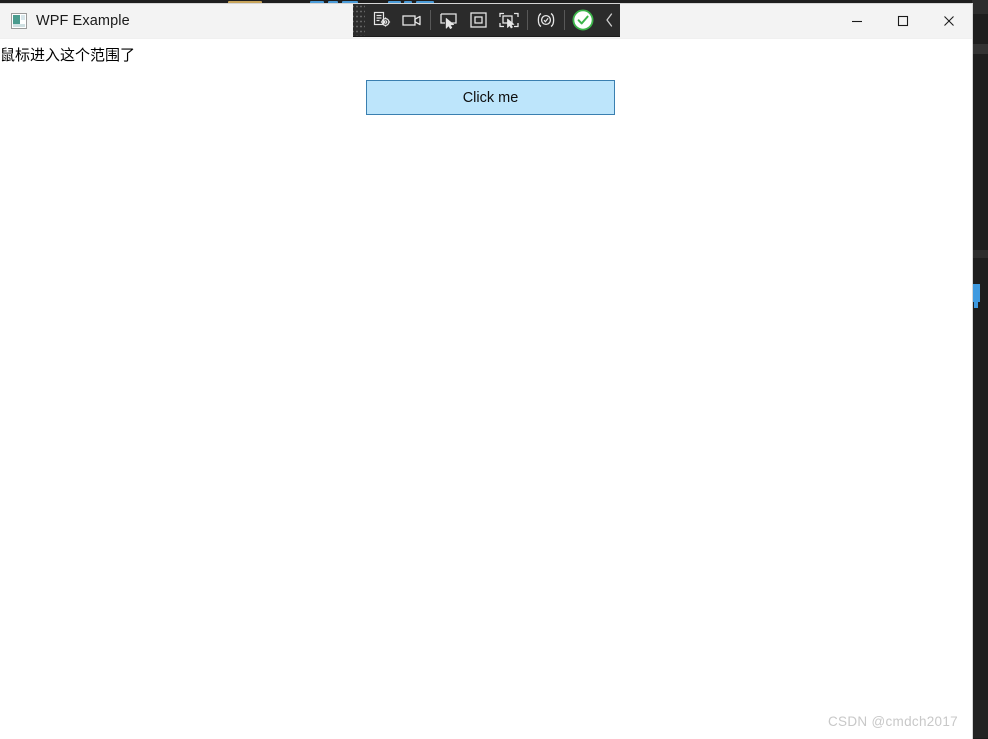  I want to click on maximize-button, so click(903, 21).